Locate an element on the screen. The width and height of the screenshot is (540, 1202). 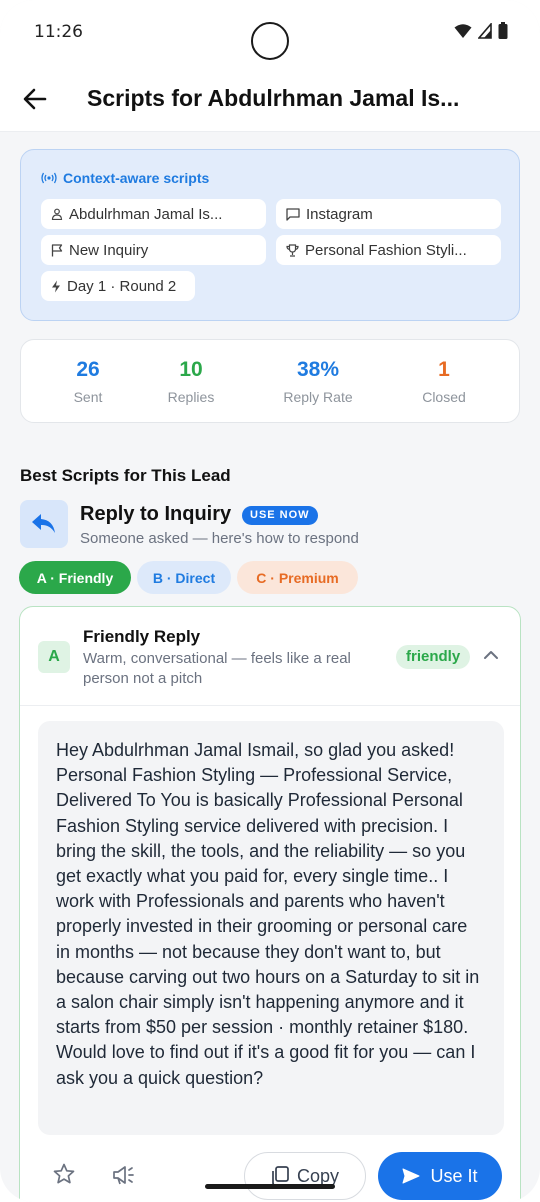
status-time: 11:26 is located at coordinates (58, 32).